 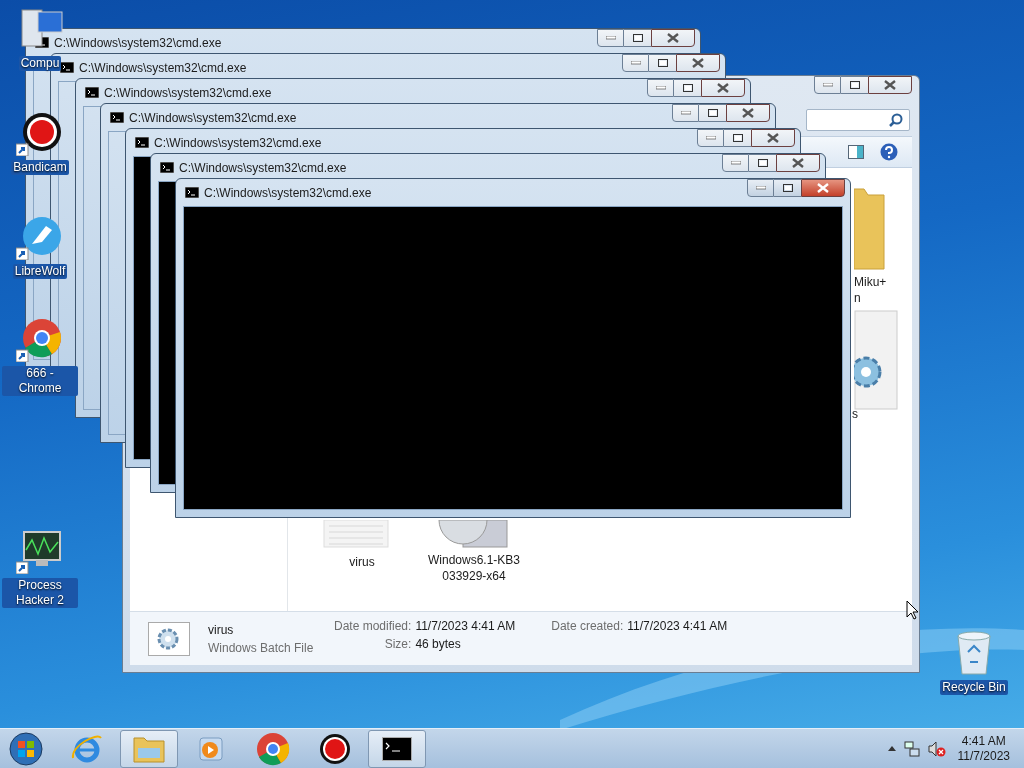 What do you see at coordinates (855, 414) in the screenshot?
I see `file-name: s` at bounding box center [855, 414].